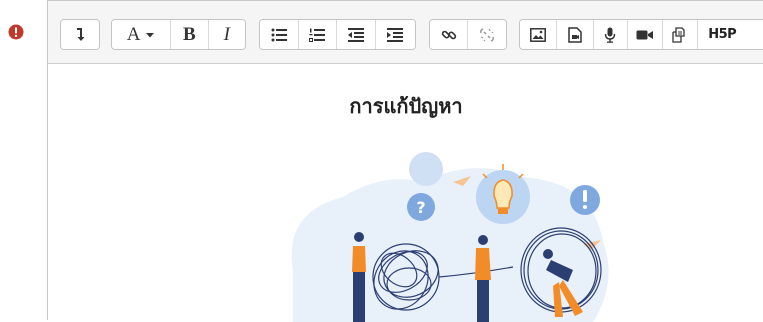 This screenshot has width=763, height=322. I want to click on toolbar-group-links, so click(468, 34).